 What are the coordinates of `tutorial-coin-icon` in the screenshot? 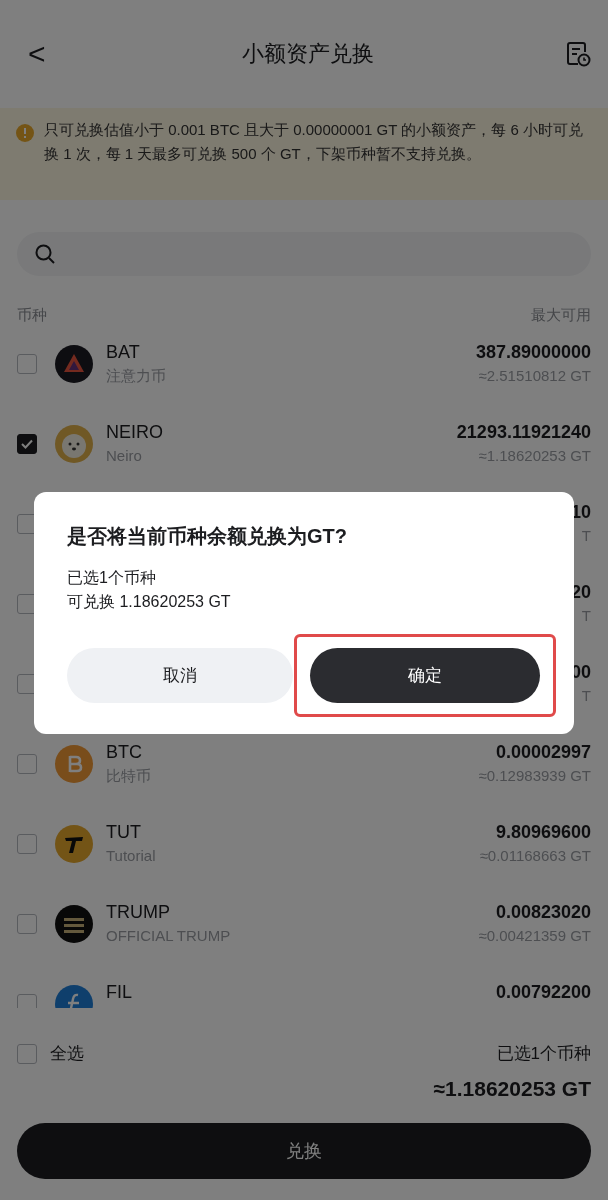 It's located at (74, 844).